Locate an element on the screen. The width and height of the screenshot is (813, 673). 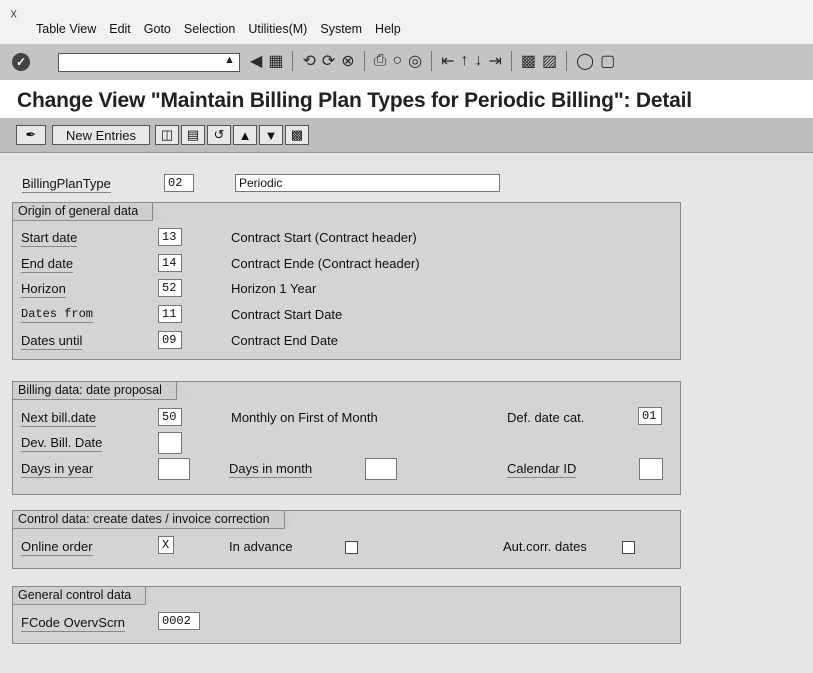
menu-system-icon: ☓ is located at coordinates (13, 14).